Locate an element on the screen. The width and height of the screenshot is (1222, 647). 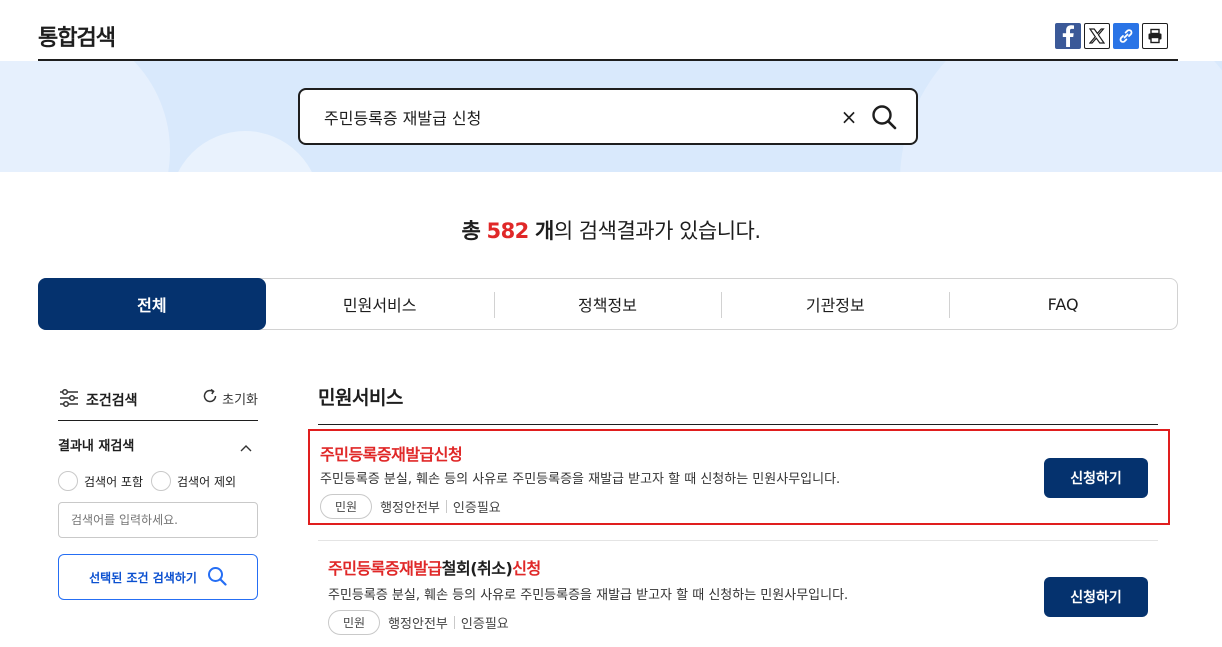
filter-title: 조건검색 is located at coordinates (112, 401).